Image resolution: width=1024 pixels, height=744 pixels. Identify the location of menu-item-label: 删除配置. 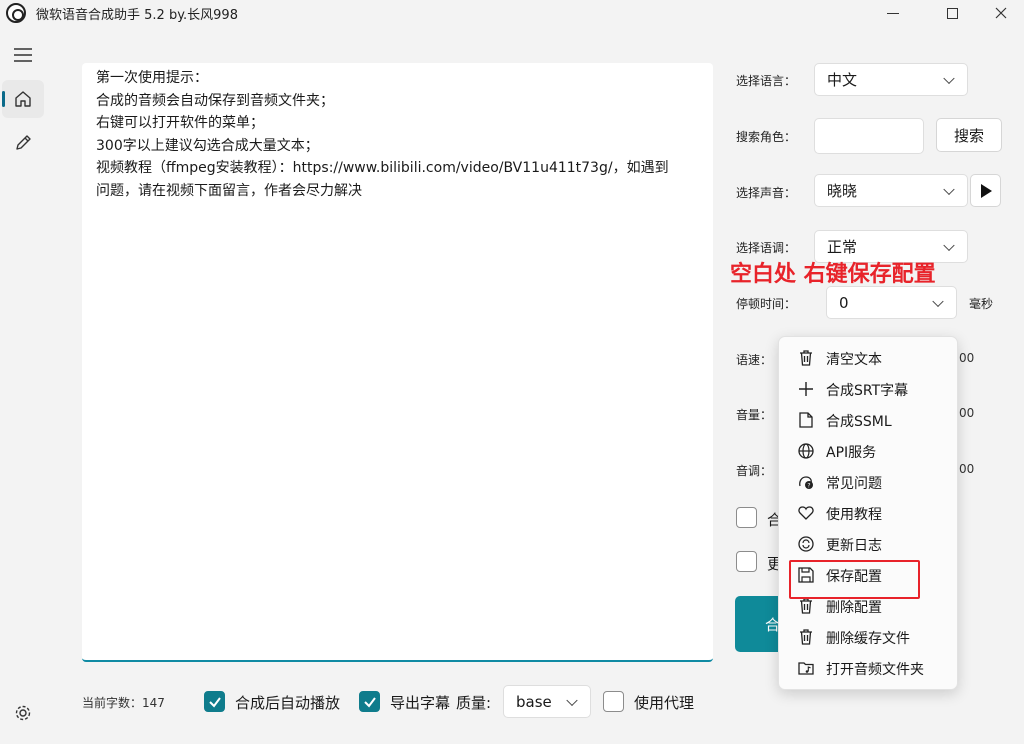
(854, 608).